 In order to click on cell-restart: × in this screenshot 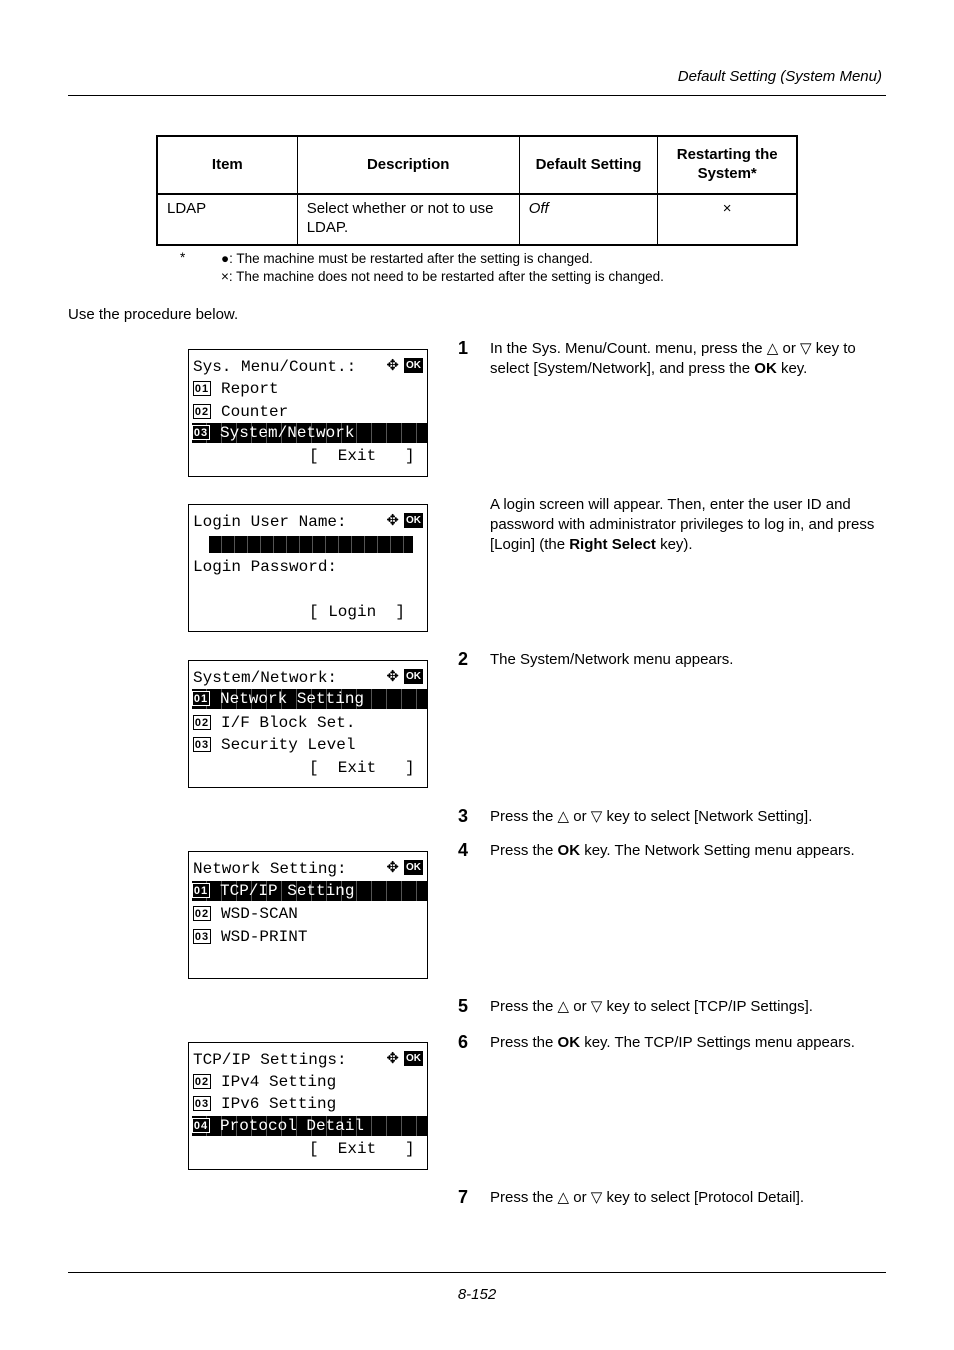, I will do `click(727, 219)`.